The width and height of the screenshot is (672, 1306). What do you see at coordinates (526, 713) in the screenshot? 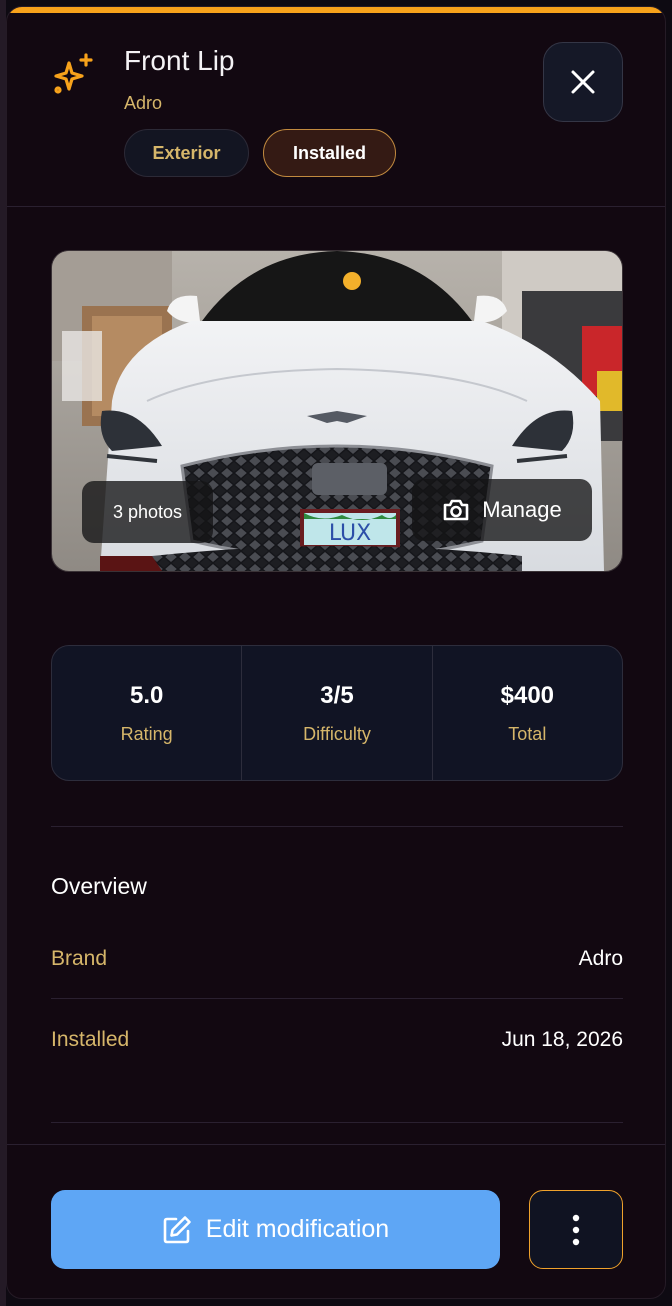
I see `stat-total: $400 Total` at bounding box center [526, 713].